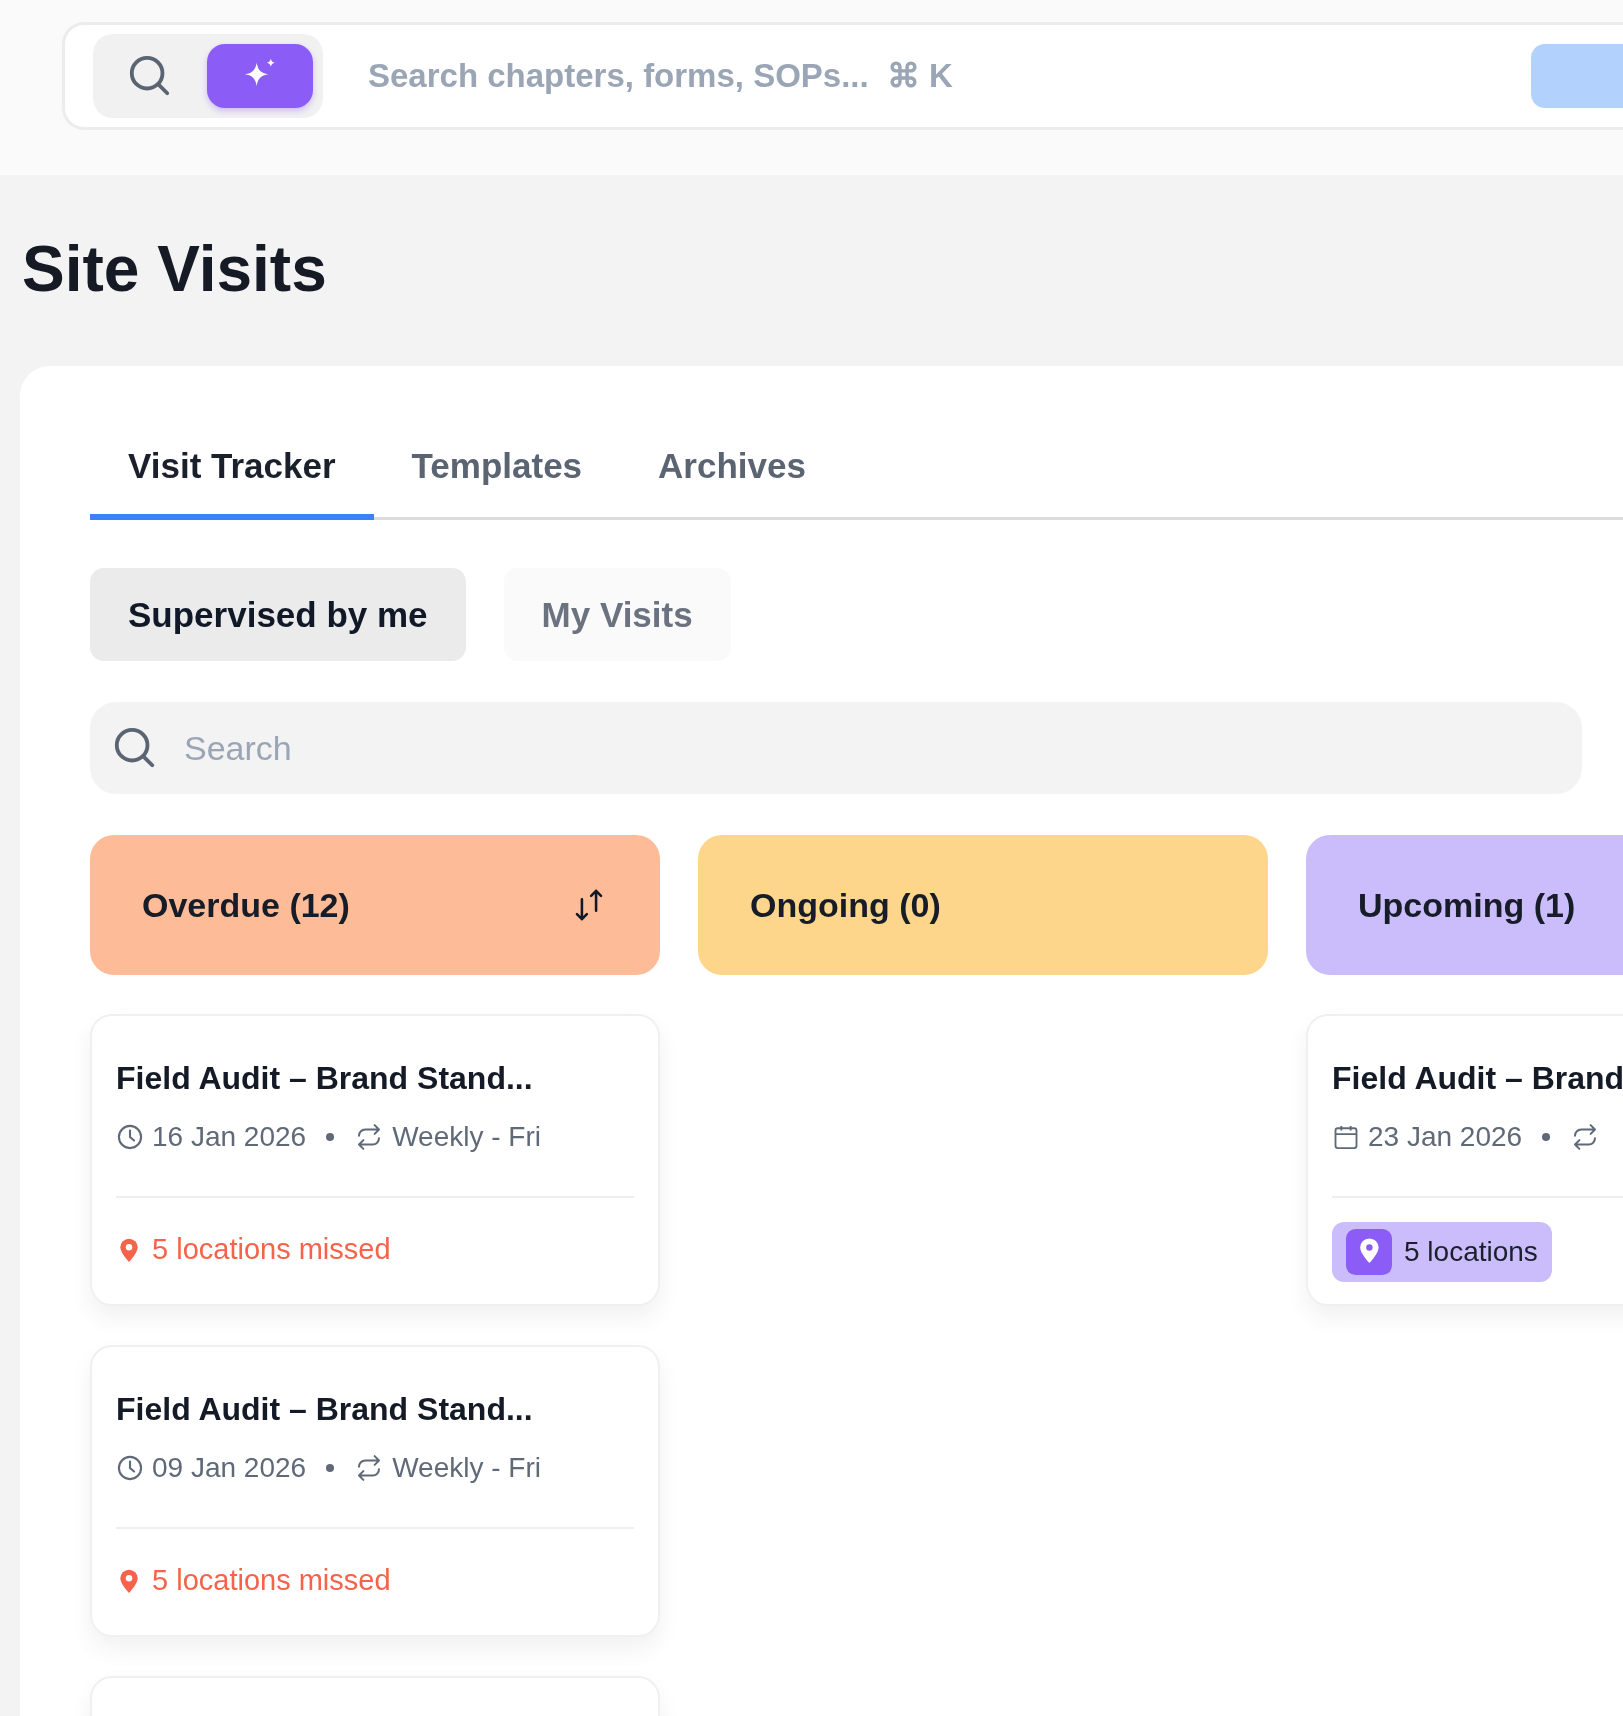 The image size is (1623, 1716). Describe the element at coordinates (375, 1160) in the screenshot. I see `visit-card: Field Audit – Brand Stand... 16 Jan 2026 Weekly - Fri 5 locations missed` at that location.